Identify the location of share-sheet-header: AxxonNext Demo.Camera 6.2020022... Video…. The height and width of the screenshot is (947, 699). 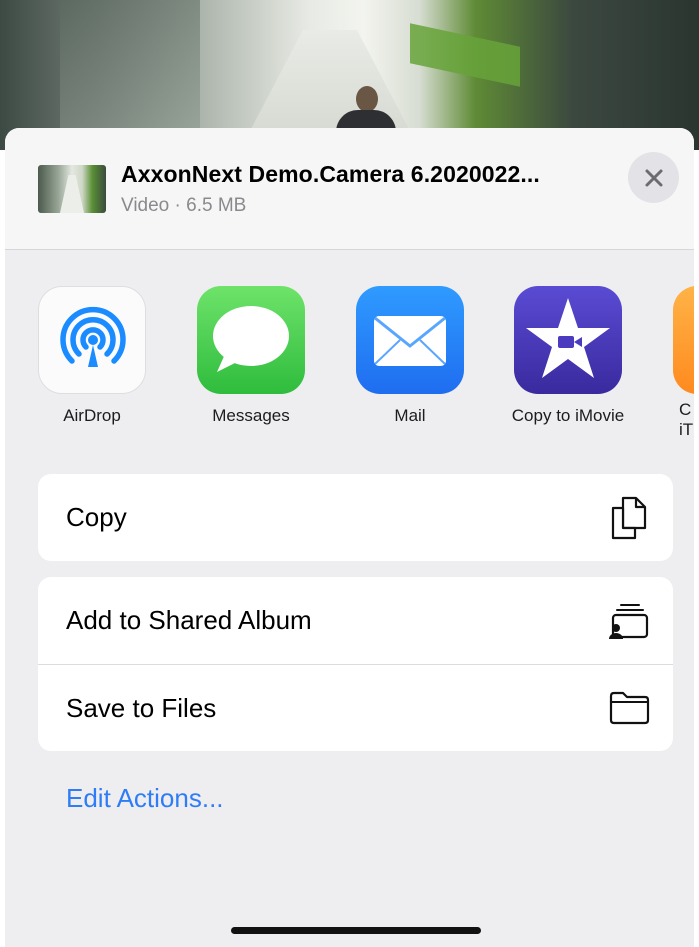
(349, 189).